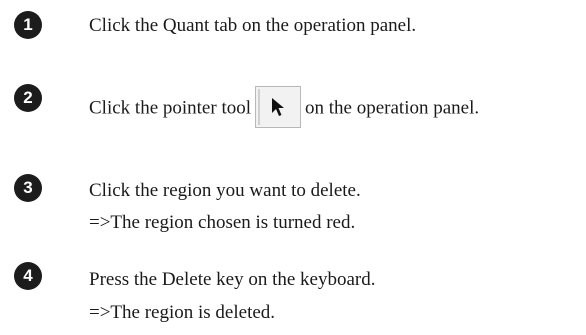 The width and height of the screenshot is (586, 335). I want to click on step-2-text-before: Click the pointer tool, so click(170, 108).